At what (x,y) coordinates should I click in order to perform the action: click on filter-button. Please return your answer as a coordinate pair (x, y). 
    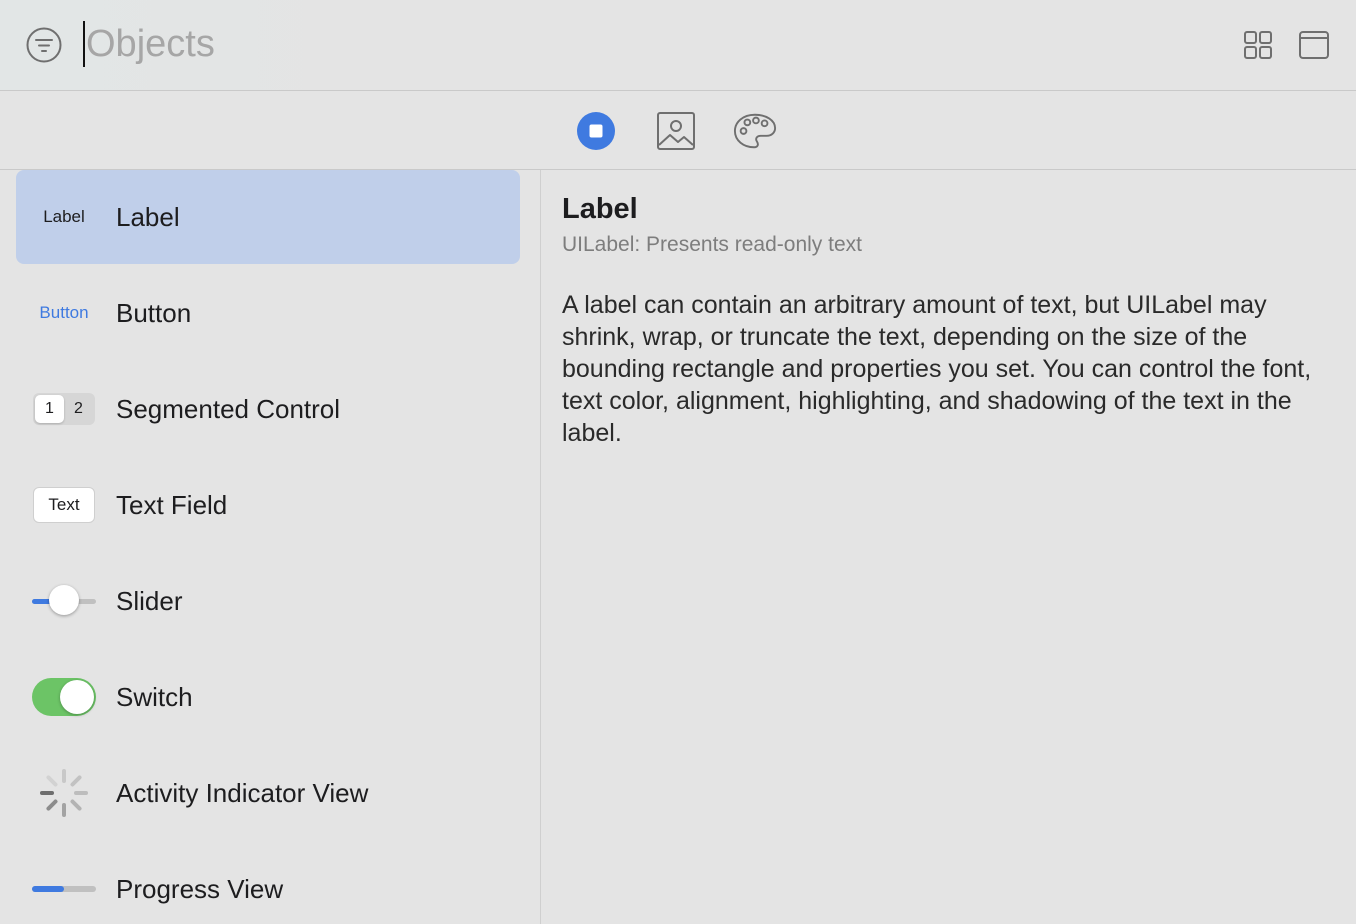
    Looking at the image, I should click on (44, 45).